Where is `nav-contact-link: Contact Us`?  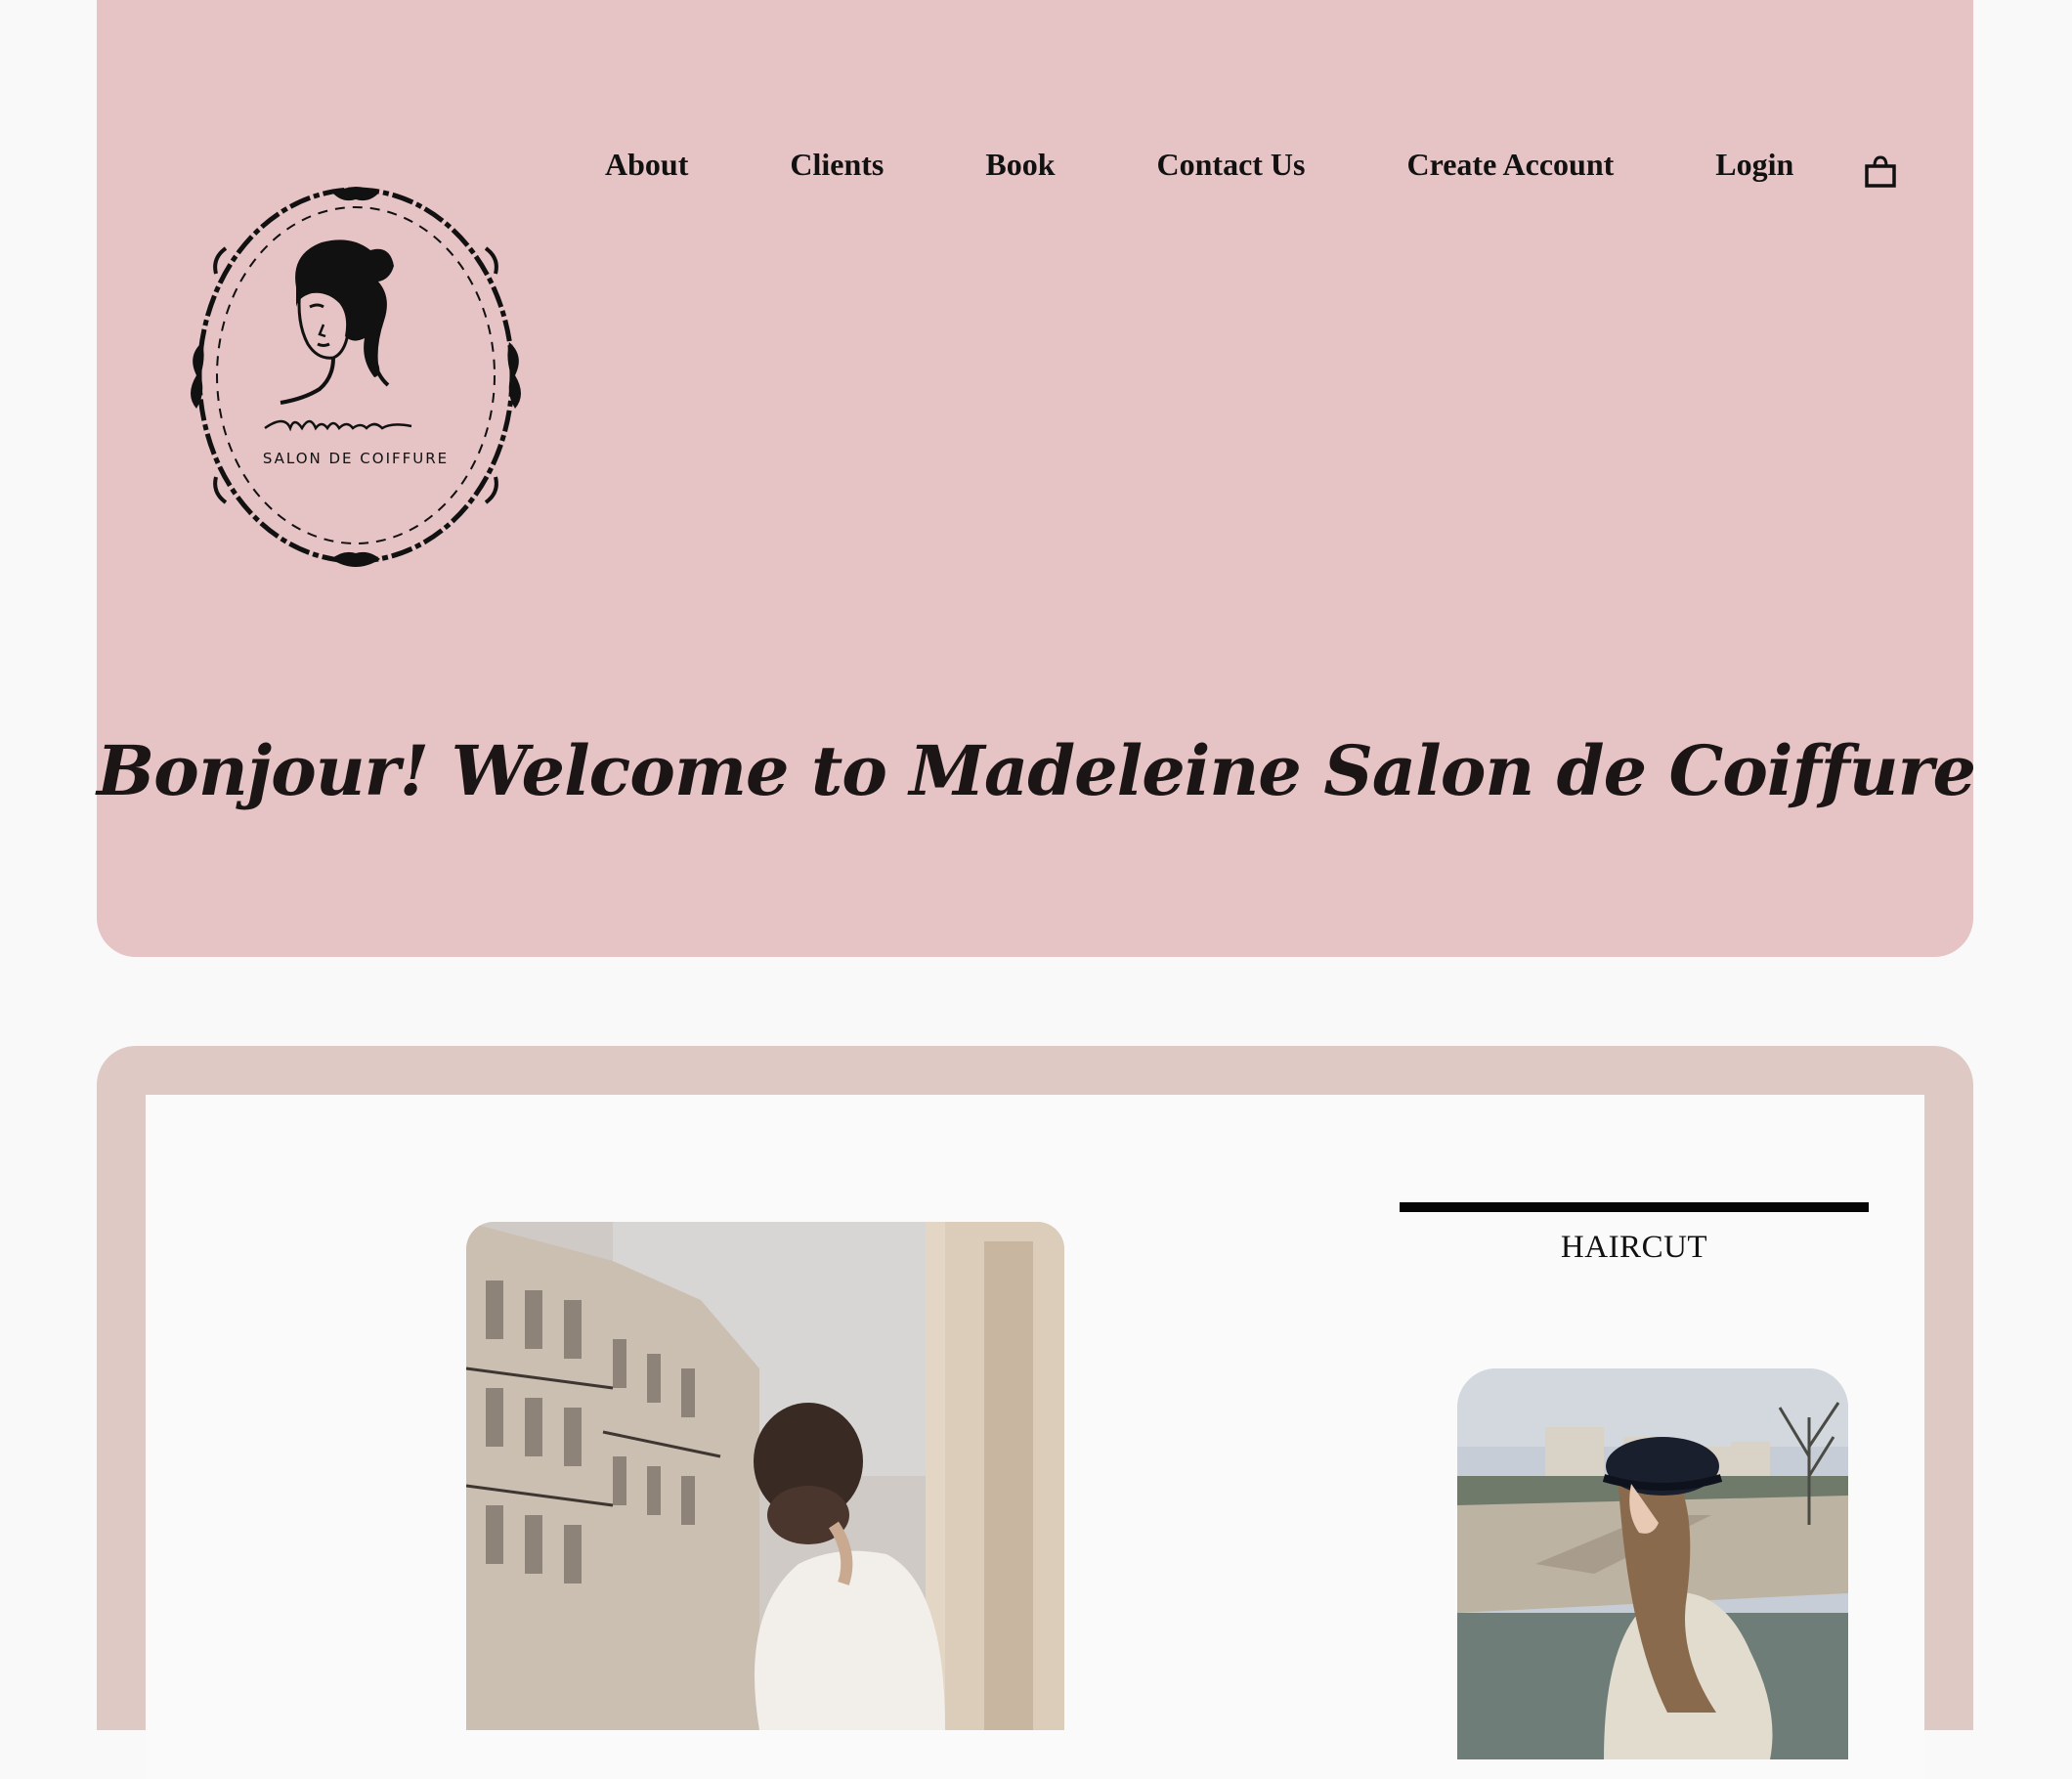 nav-contact-link: Contact Us is located at coordinates (1231, 164).